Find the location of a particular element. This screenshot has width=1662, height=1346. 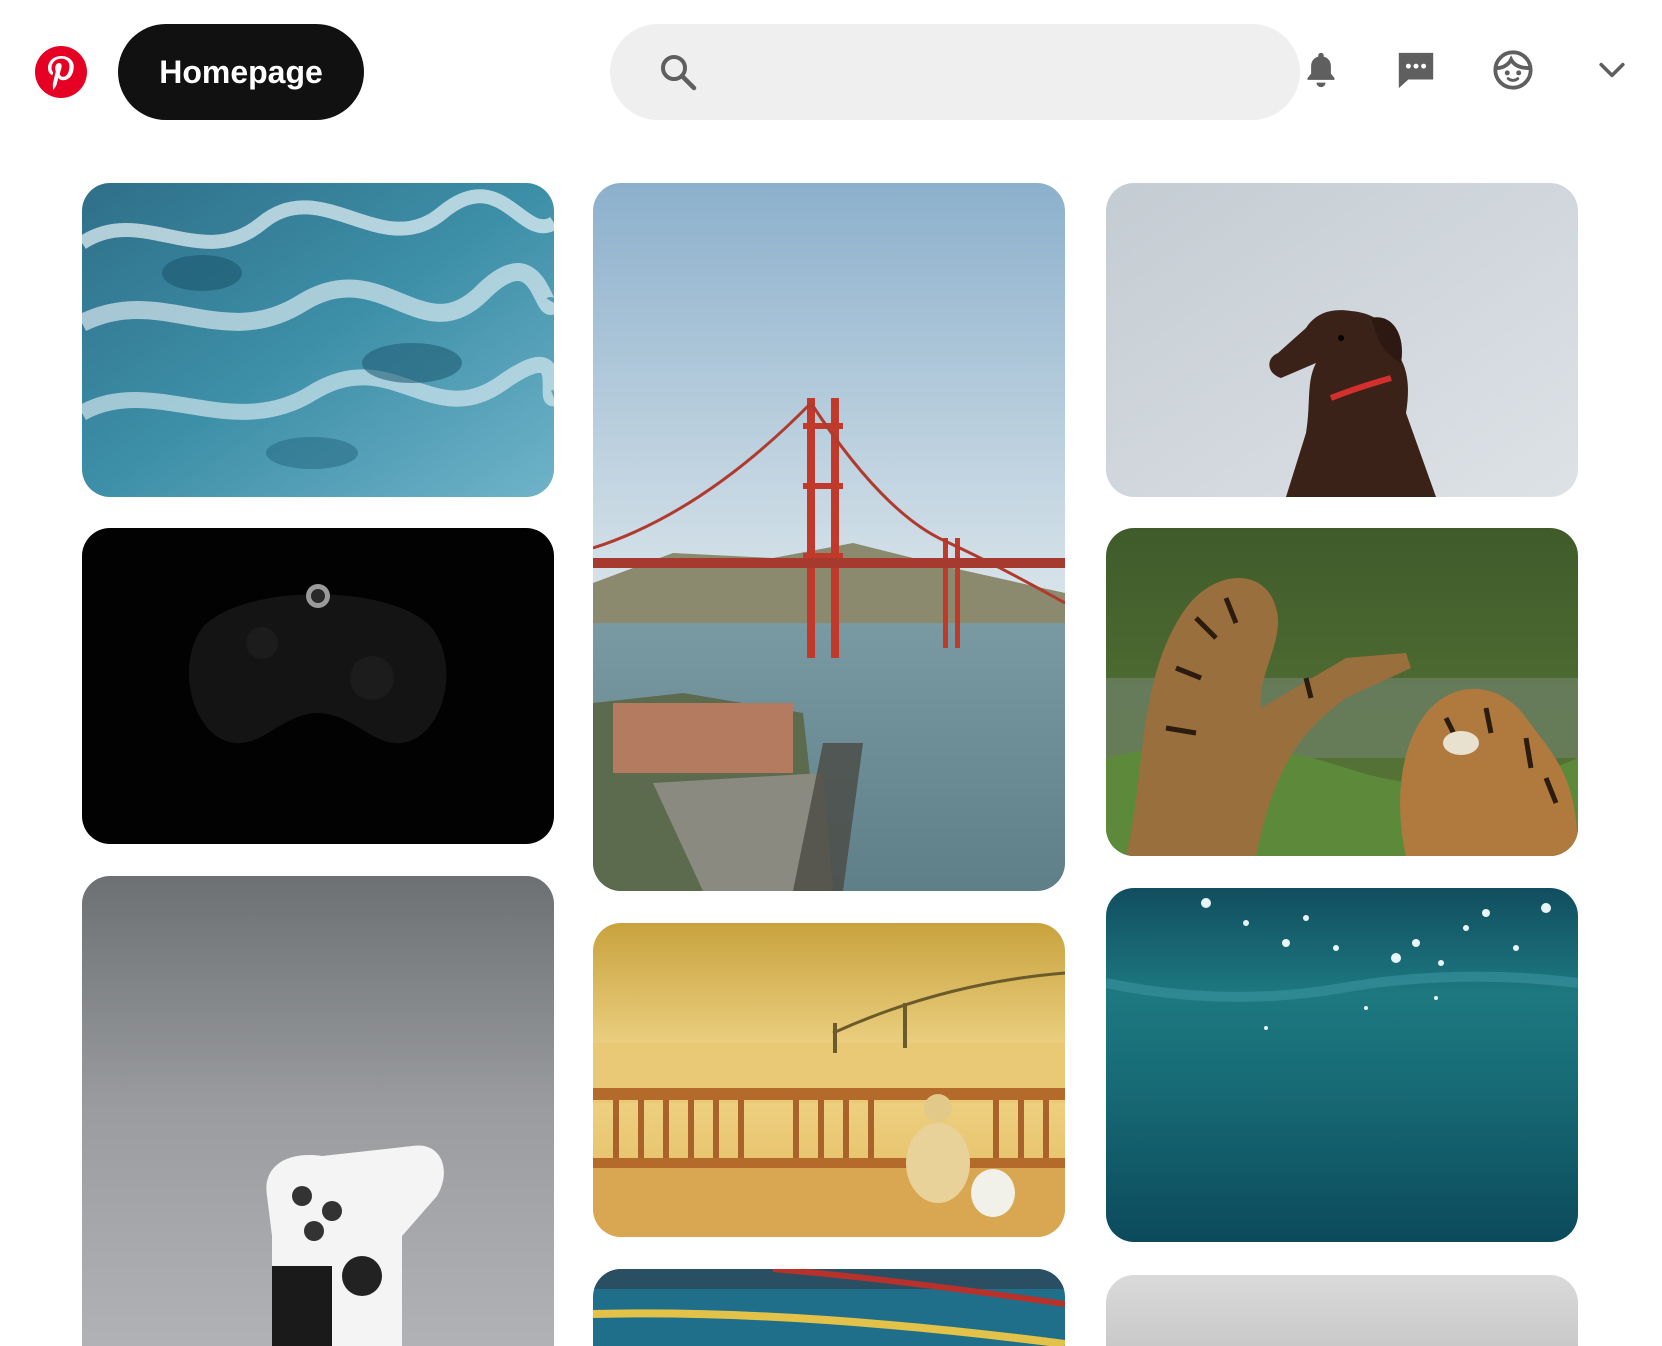

bell-icon is located at coordinates (1321, 72).